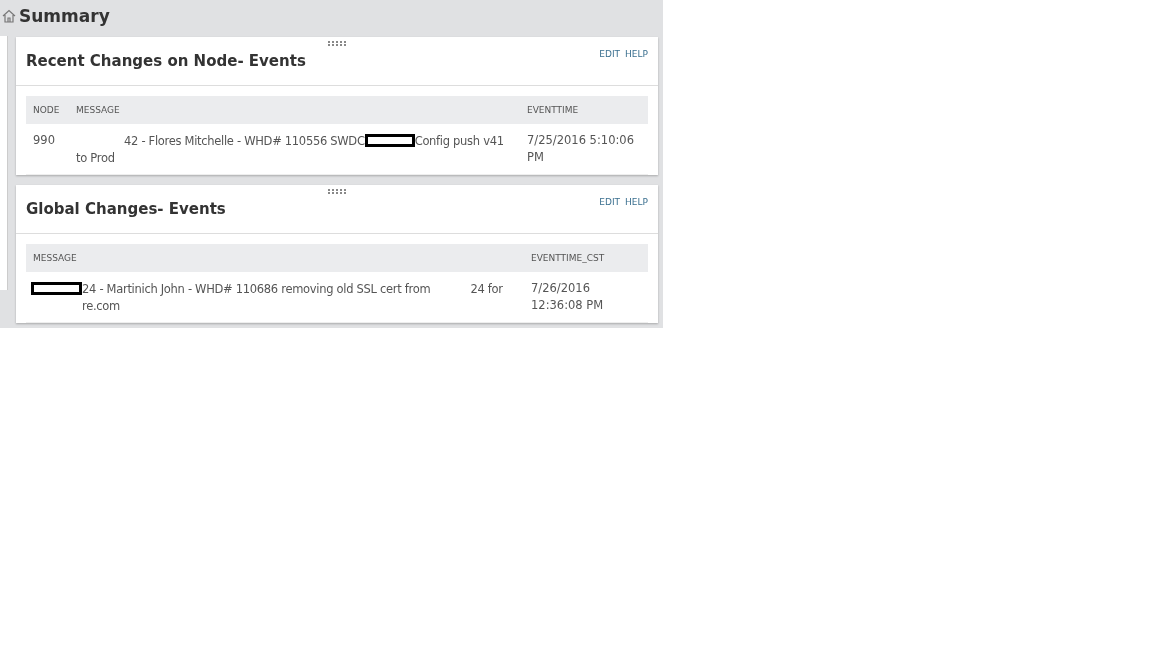 The width and height of the screenshot is (1152, 648). Describe the element at coordinates (64, 16) in the screenshot. I see `page-title: Summary` at that location.